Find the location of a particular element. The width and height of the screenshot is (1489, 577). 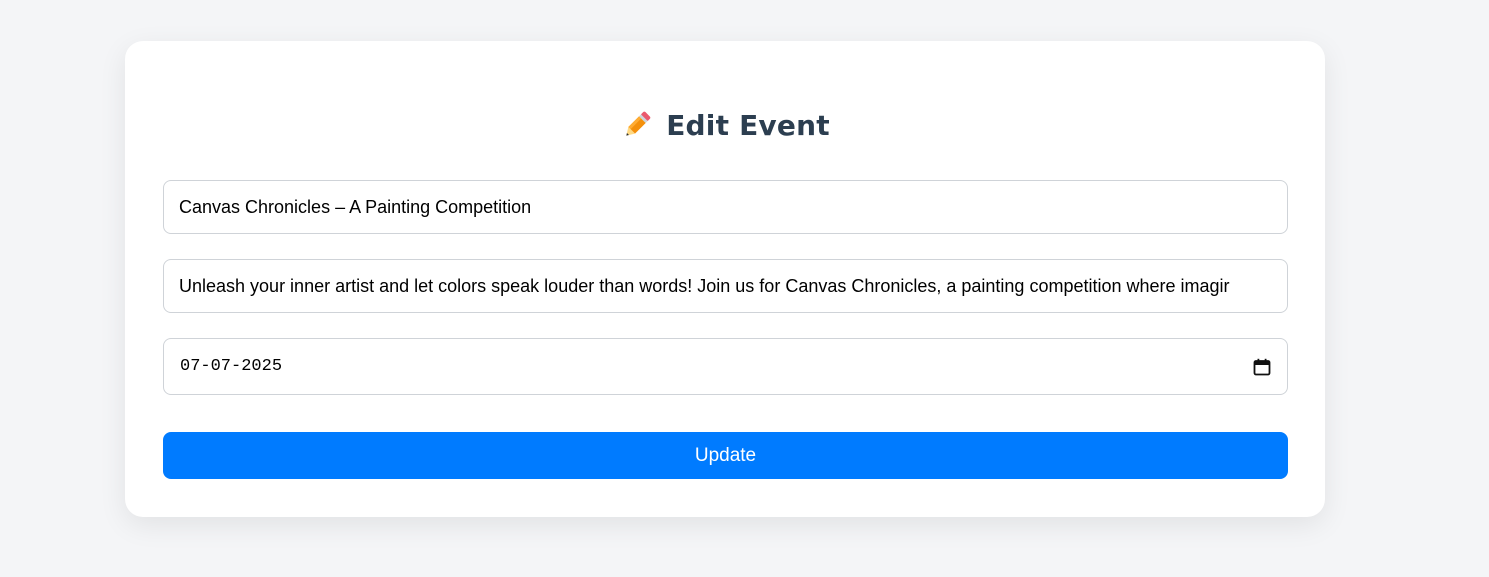

form-header: Edit Event is located at coordinates (725, 125).